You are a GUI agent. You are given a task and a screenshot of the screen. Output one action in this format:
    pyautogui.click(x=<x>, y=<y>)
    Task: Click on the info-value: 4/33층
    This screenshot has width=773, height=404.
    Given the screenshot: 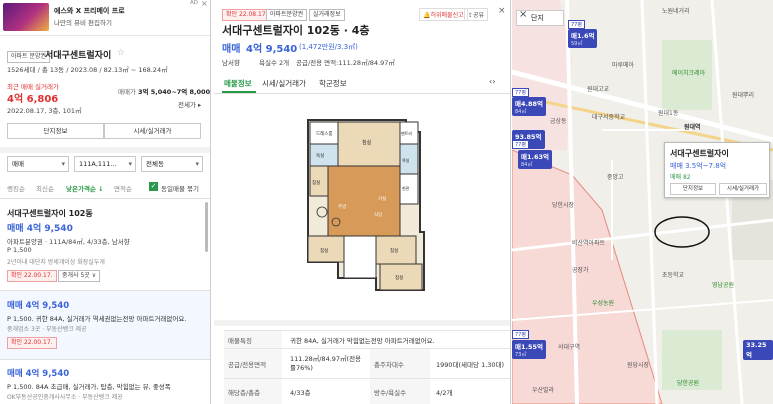 What is the action you would take?
    pyautogui.click(x=300, y=393)
    